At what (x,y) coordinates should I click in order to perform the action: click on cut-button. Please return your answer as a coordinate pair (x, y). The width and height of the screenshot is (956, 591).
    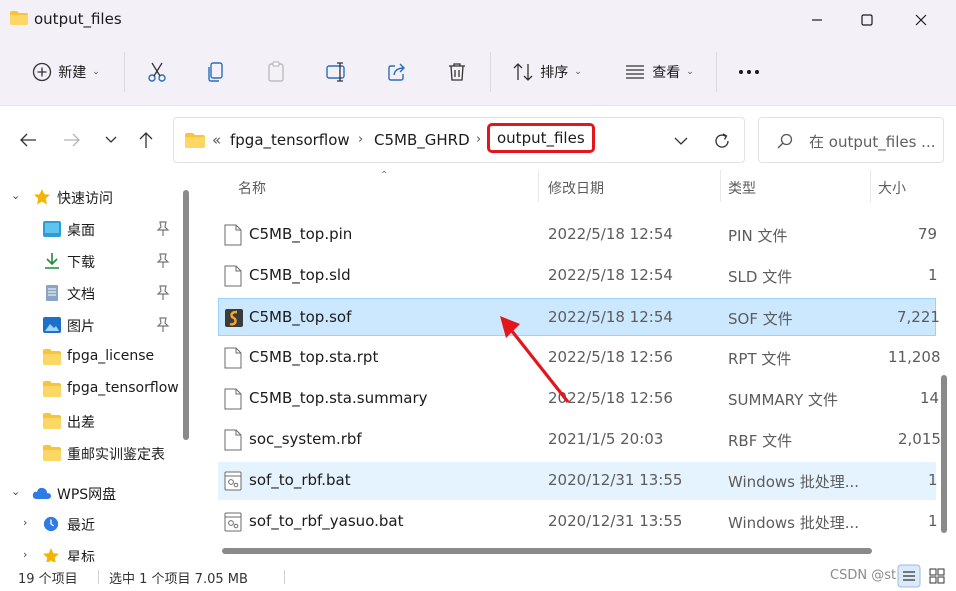
    Looking at the image, I should click on (157, 72).